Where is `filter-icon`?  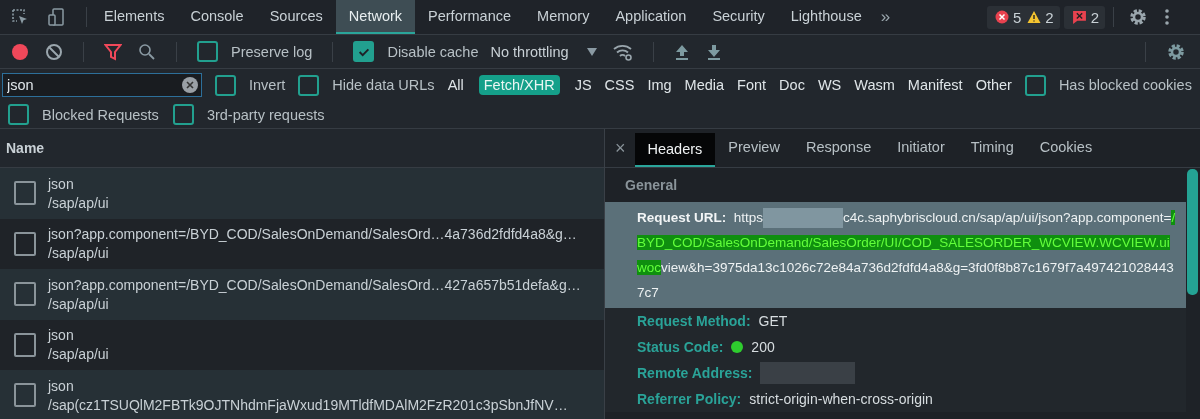
filter-icon is located at coordinates (113, 51).